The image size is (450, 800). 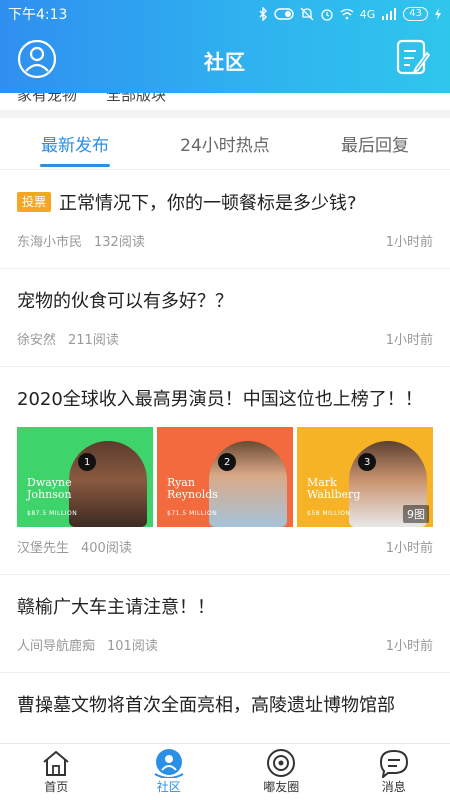 I want to click on status-bar: 下午4:13 4G 43, so click(x=225, y=14).